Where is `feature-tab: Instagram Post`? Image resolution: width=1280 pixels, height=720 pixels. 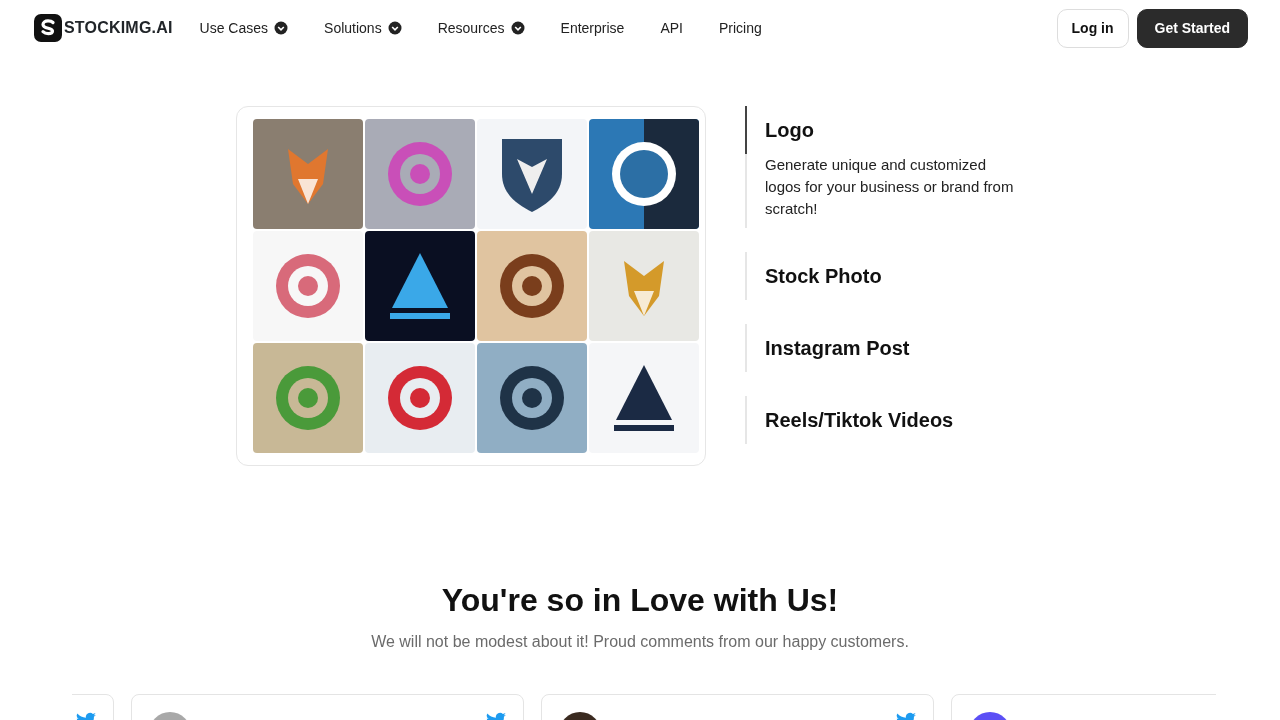
feature-tab: Instagram Post is located at coordinates (837, 348).